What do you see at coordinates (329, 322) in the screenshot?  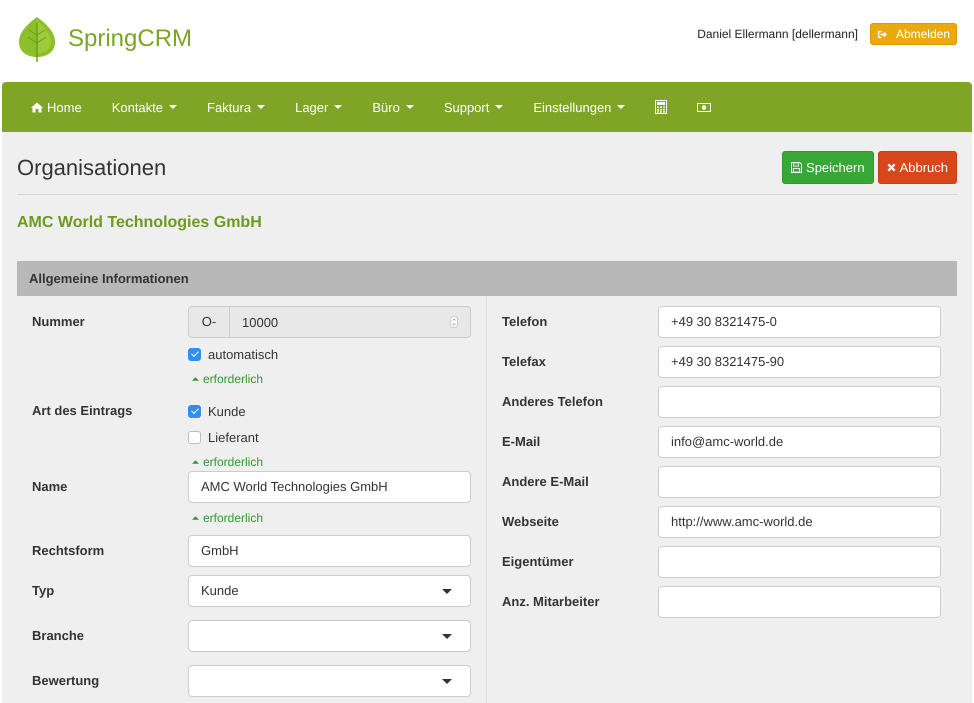 I see `number-field: O- 10000` at bounding box center [329, 322].